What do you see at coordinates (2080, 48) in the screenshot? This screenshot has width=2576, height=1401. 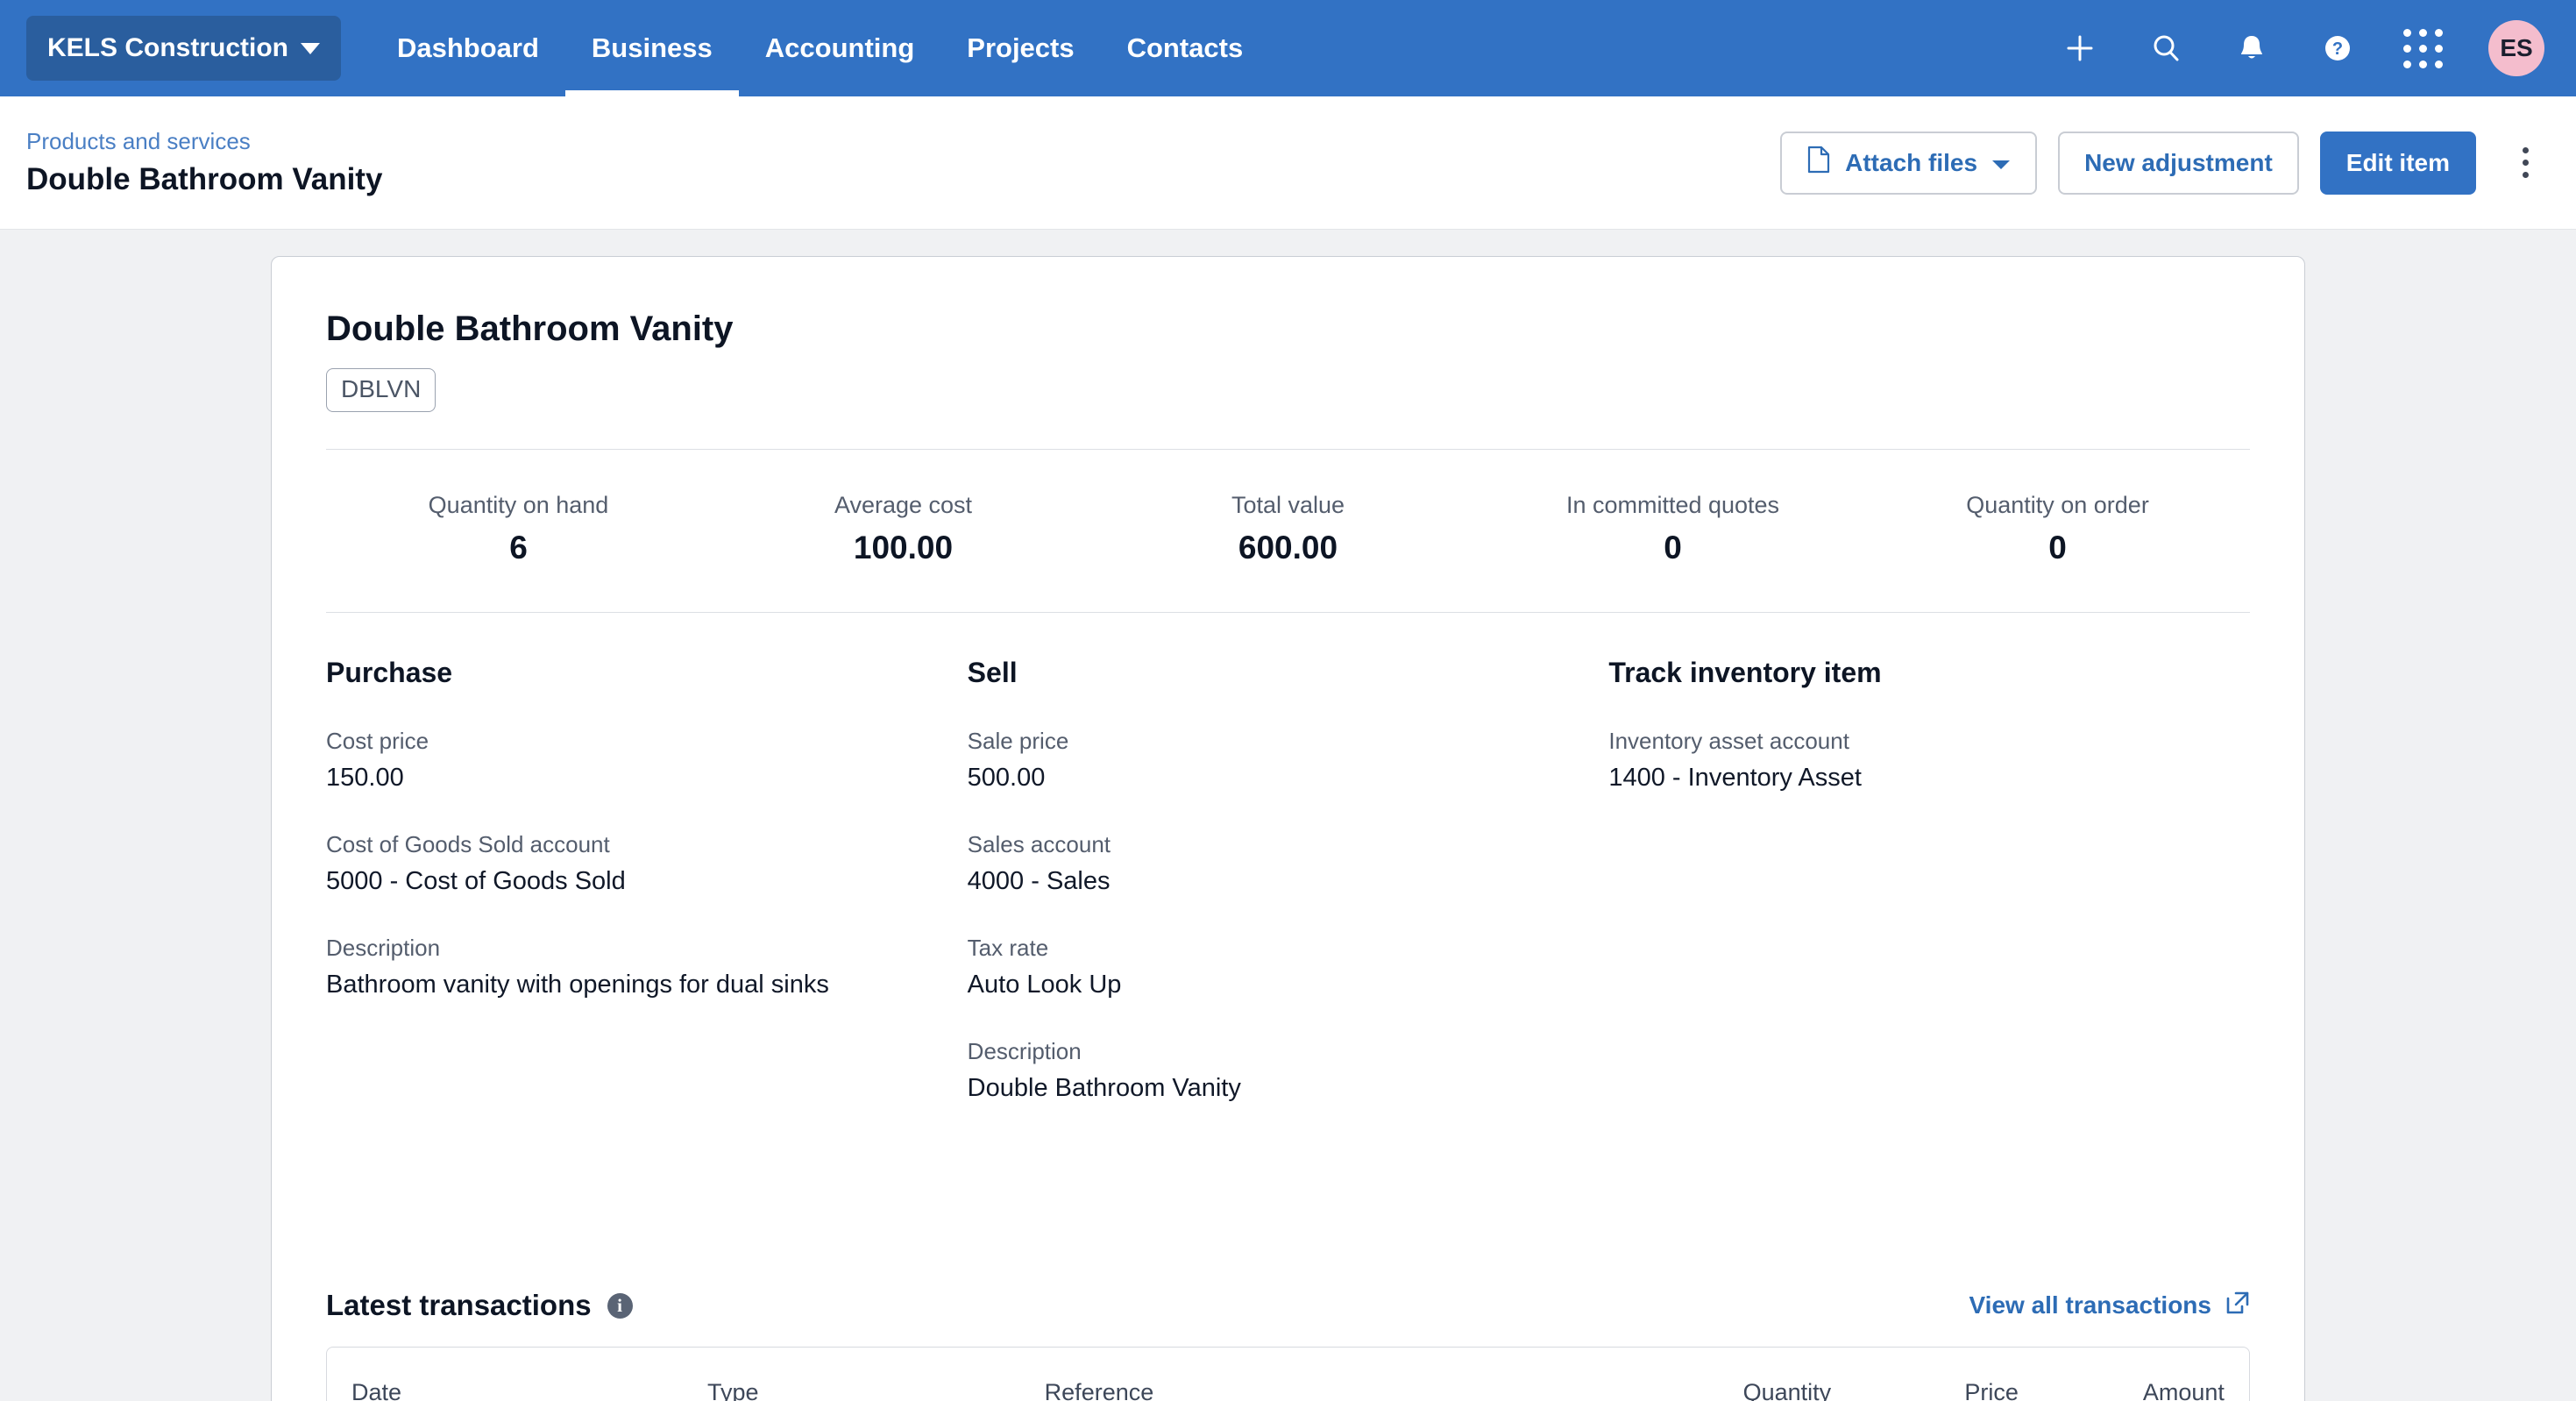 I see `plus-icon` at bounding box center [2080, 48].